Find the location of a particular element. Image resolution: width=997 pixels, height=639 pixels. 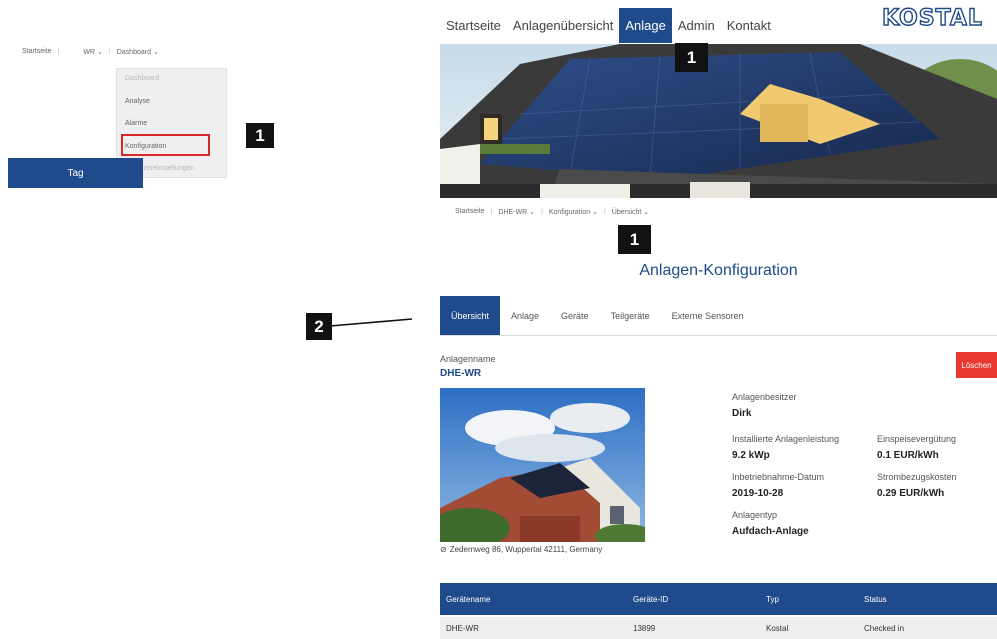

commission-date-value: 2019-10-28 is located at coordinates (758, 493).